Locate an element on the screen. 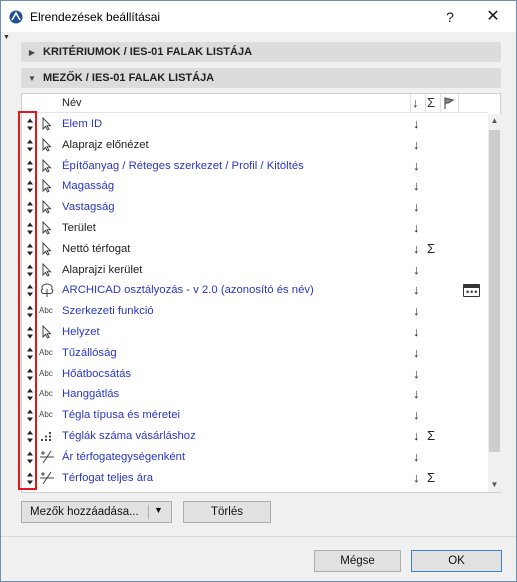 Image resolution: width=517 pixels, height=582 pixels. corner-expand-icon: ▼ is located at coordinates (6, 37).